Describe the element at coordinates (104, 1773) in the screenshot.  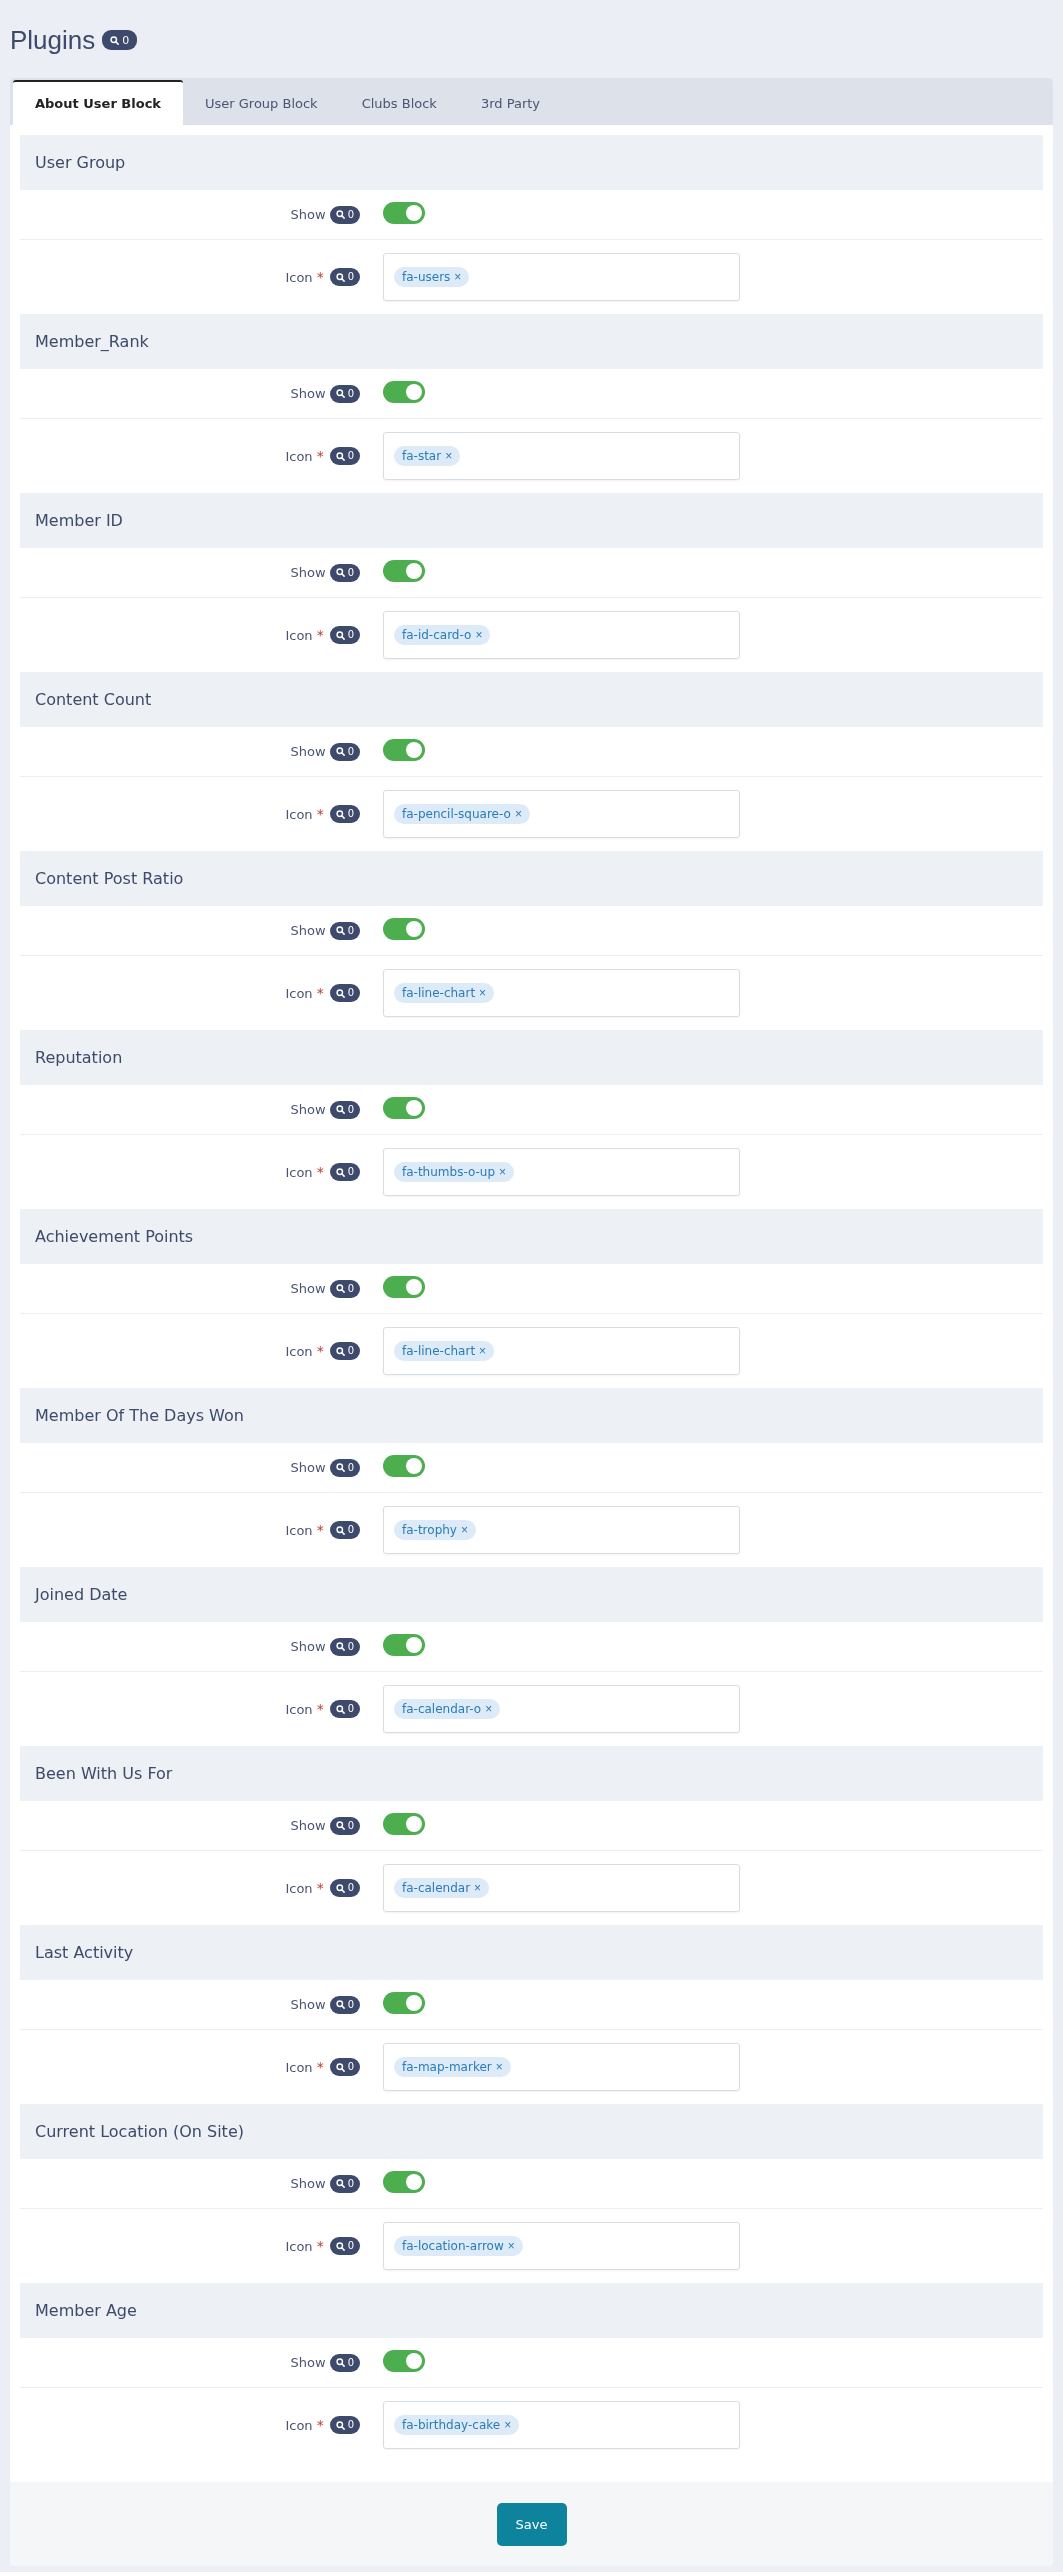
I see `section-title: Been With Us For` at that location.